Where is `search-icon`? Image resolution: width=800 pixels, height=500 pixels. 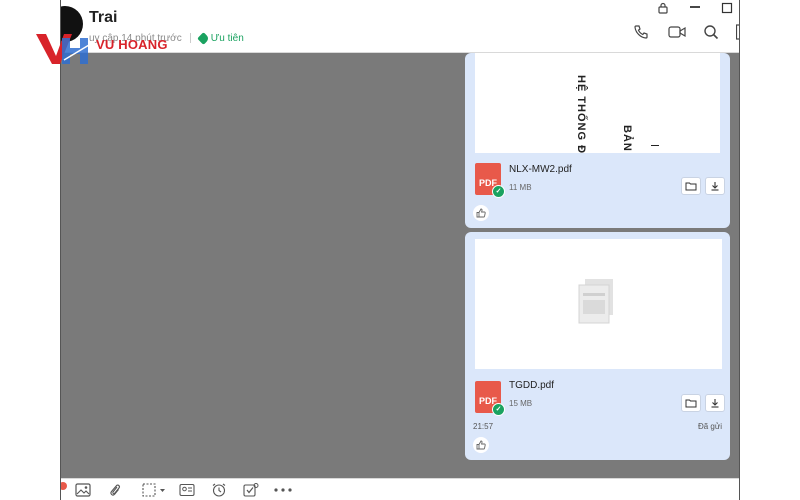
search-icon is located at coordinates (711, 32).